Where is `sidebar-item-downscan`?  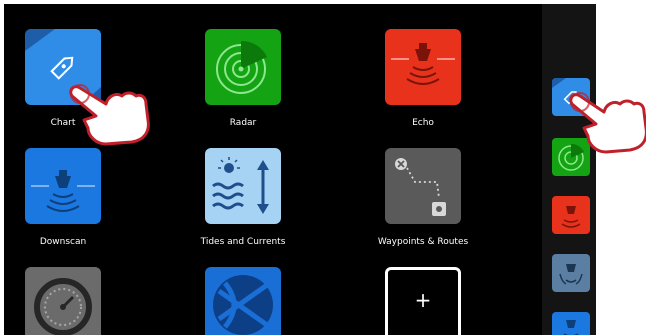
sidebar-item-downscan is located at coordinates (571, 323).